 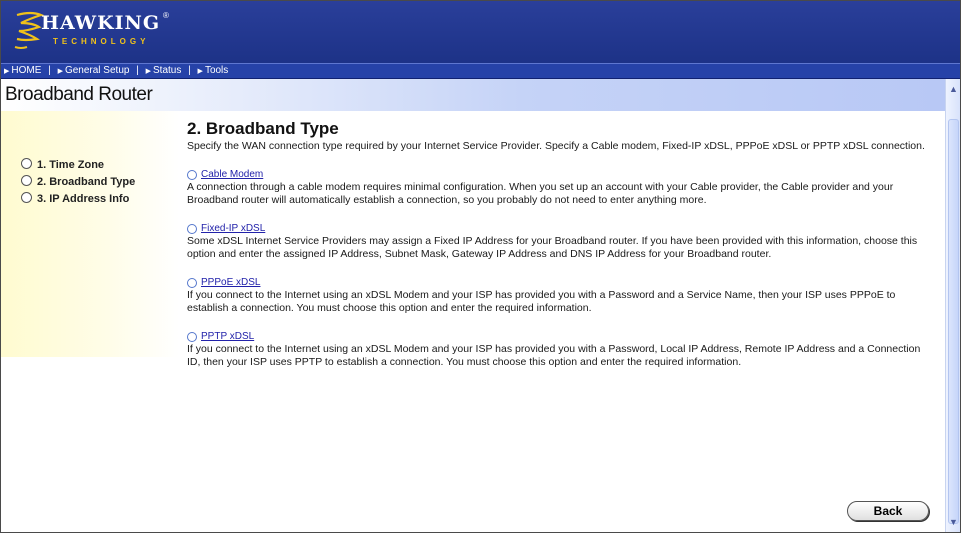 What do you see at coordinates (101, 23) in the screenshot?
I see `logo-wordmark: HAWKING` at bounding box center [101, 23].